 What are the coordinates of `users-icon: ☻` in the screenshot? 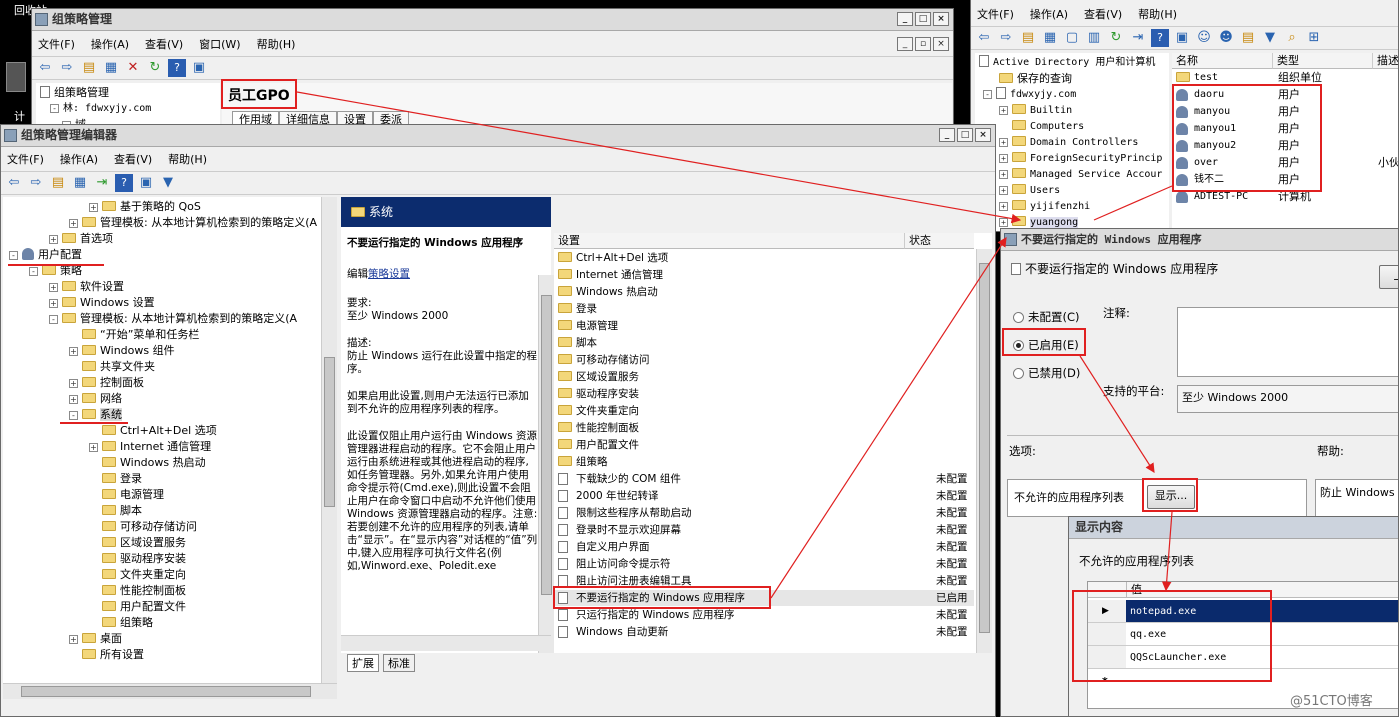 It's located at (1226, 38).